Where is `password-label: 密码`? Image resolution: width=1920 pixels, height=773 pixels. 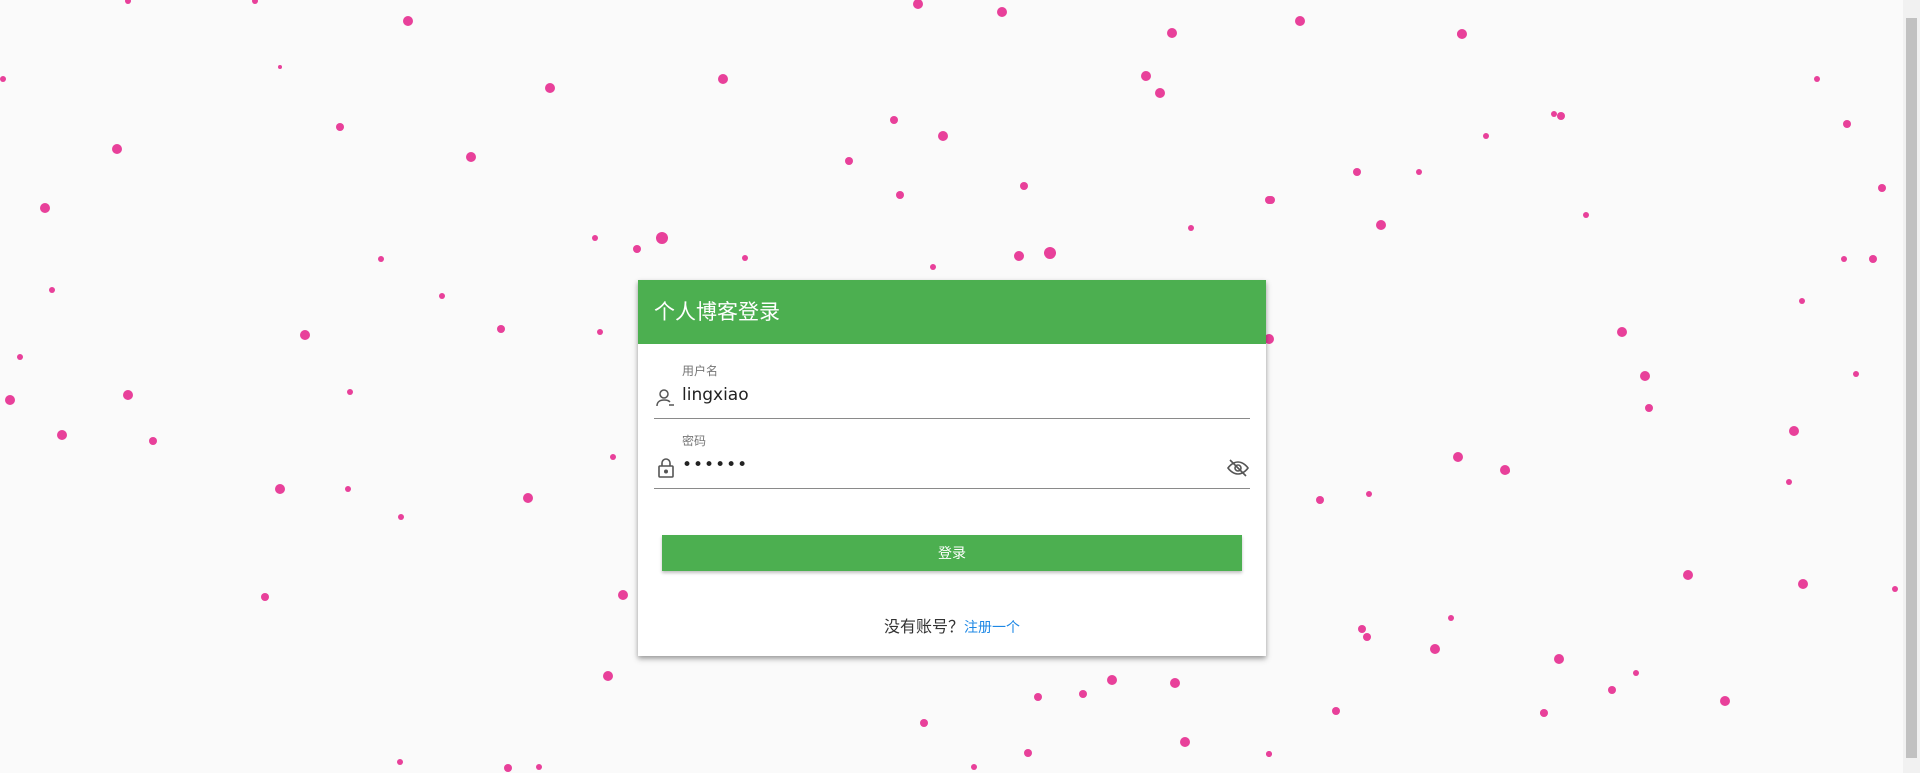 password-label: 密码 is located at coordinates (694, 441).